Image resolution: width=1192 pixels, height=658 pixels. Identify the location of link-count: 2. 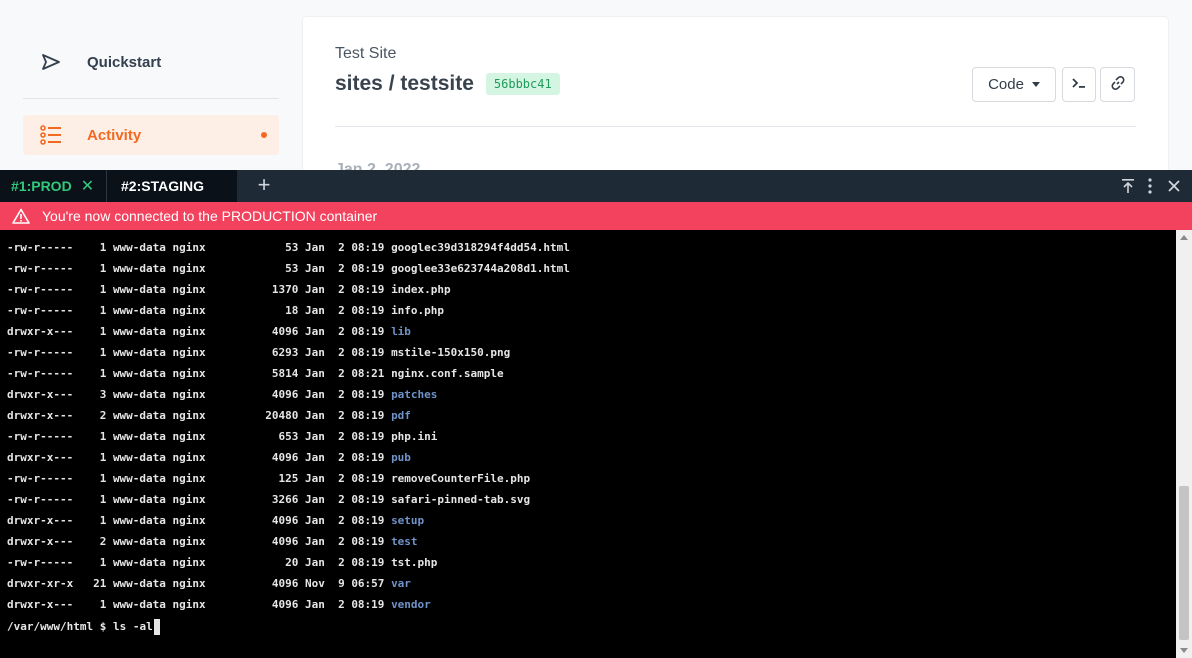
(103, 415).